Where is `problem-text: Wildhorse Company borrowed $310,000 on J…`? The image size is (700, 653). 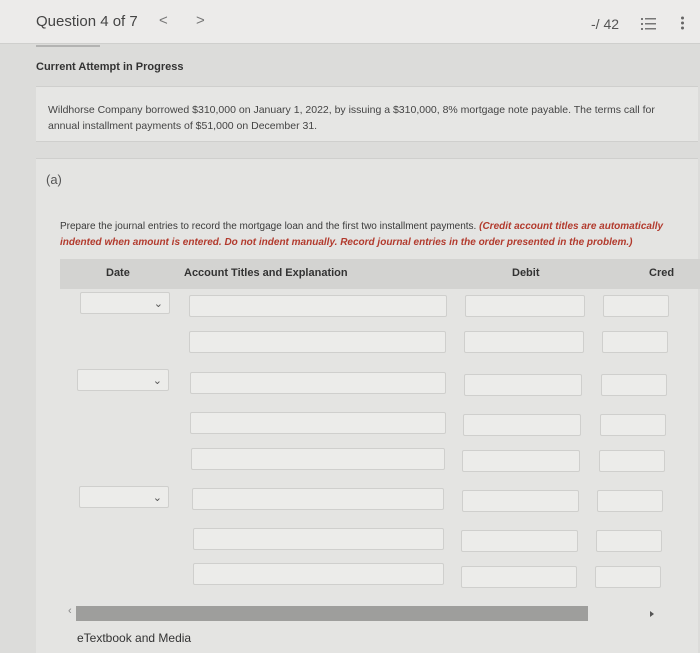 problem-text: Wildhorse Company borrowed $310,000 on J… is located at coordinates (351, 118).